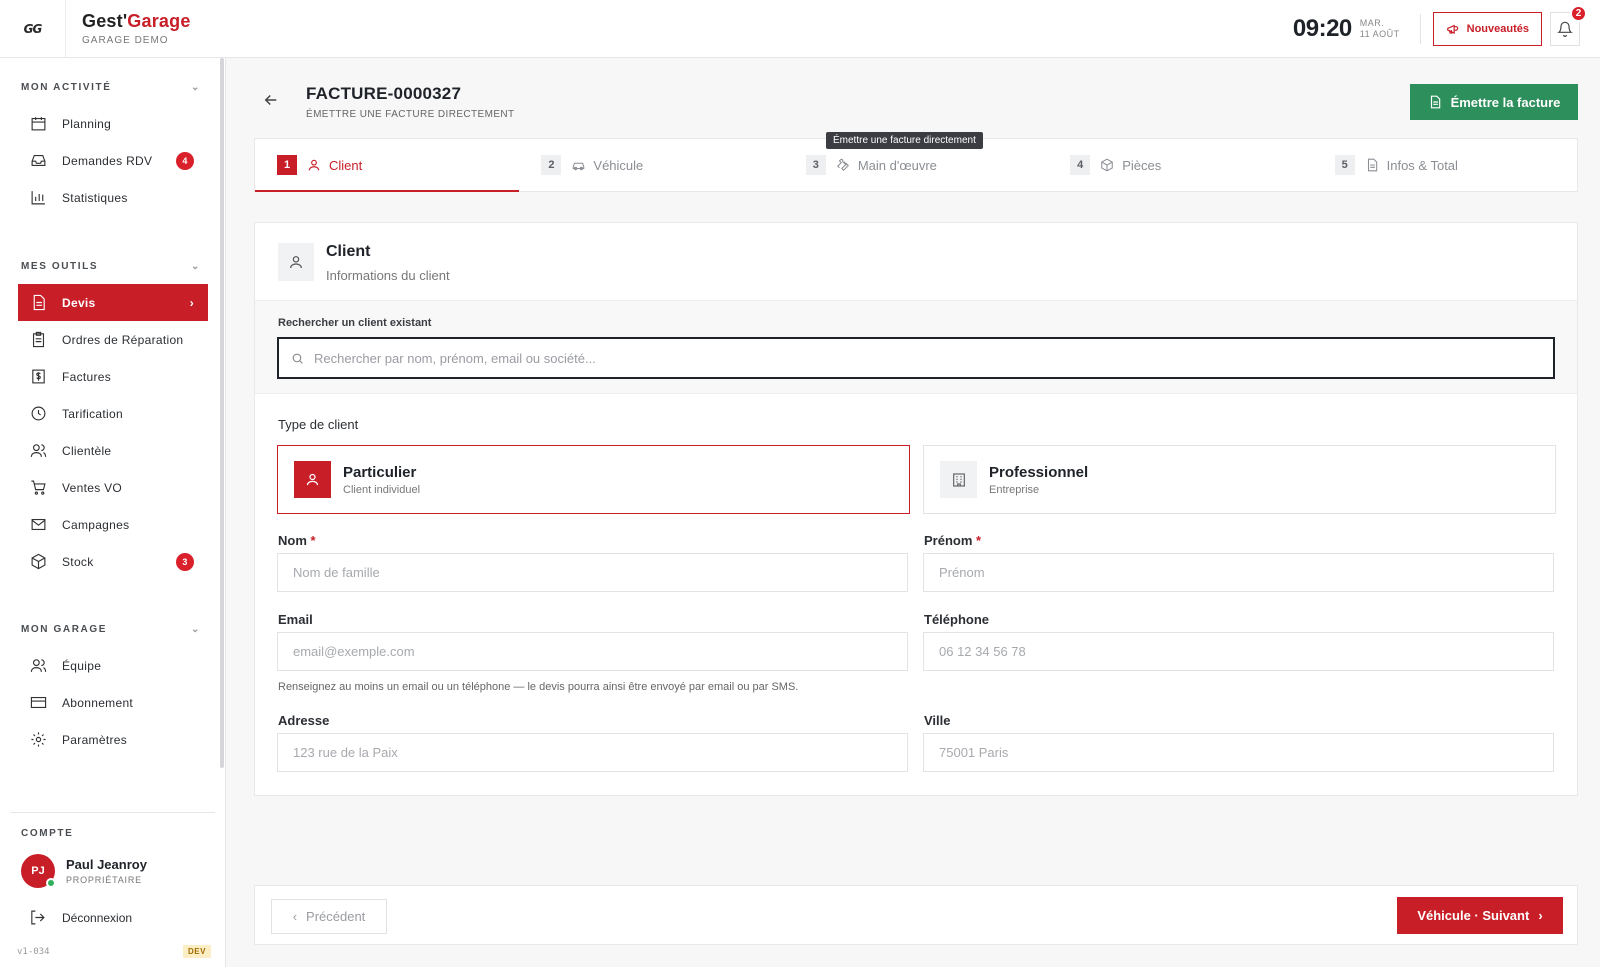  I want to click on nom-input, so click(593, 572).